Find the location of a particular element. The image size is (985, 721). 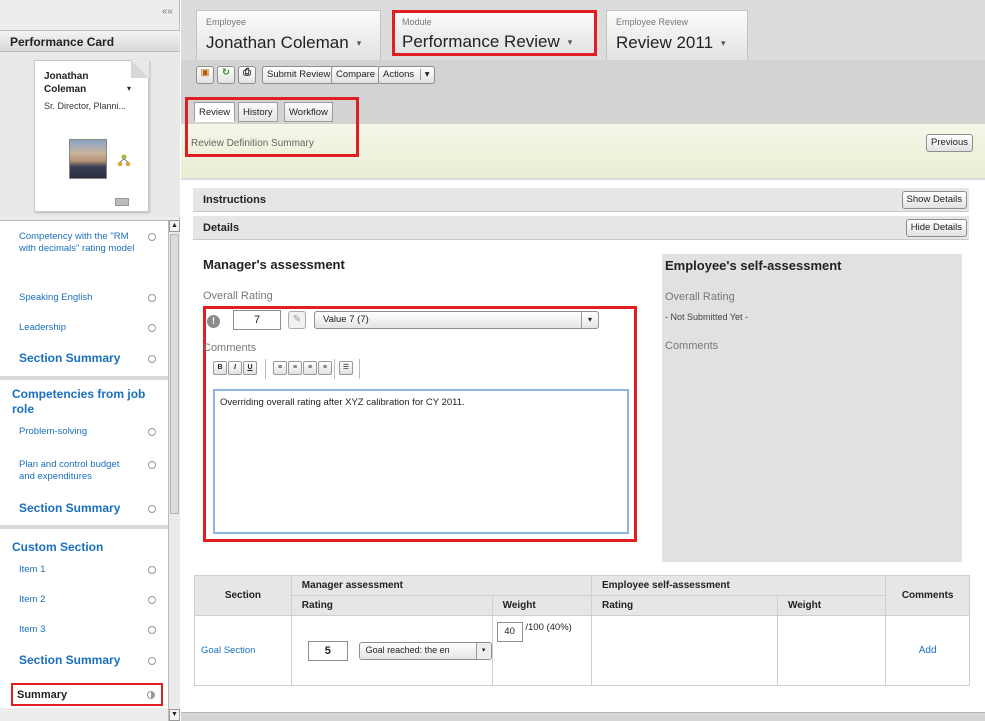

header-employee-self-assessment: Employee self-assessment is located at coordinates (738, 585).